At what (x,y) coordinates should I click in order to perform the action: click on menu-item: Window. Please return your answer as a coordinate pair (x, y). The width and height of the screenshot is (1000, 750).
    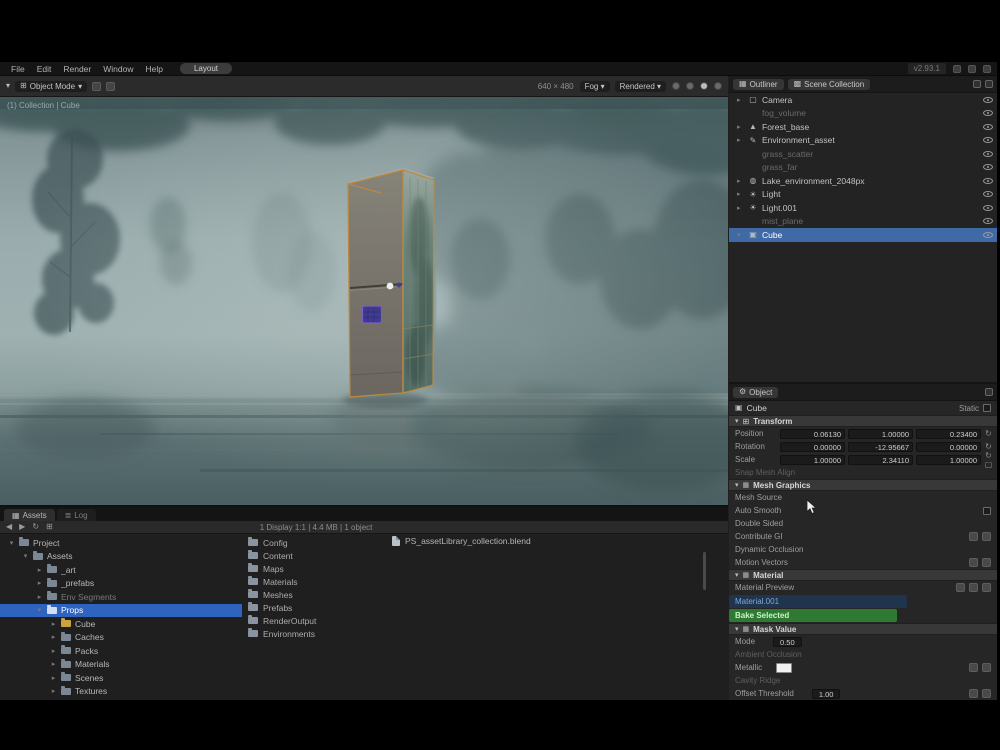
    Looking at the image, I should click on (118, 69).